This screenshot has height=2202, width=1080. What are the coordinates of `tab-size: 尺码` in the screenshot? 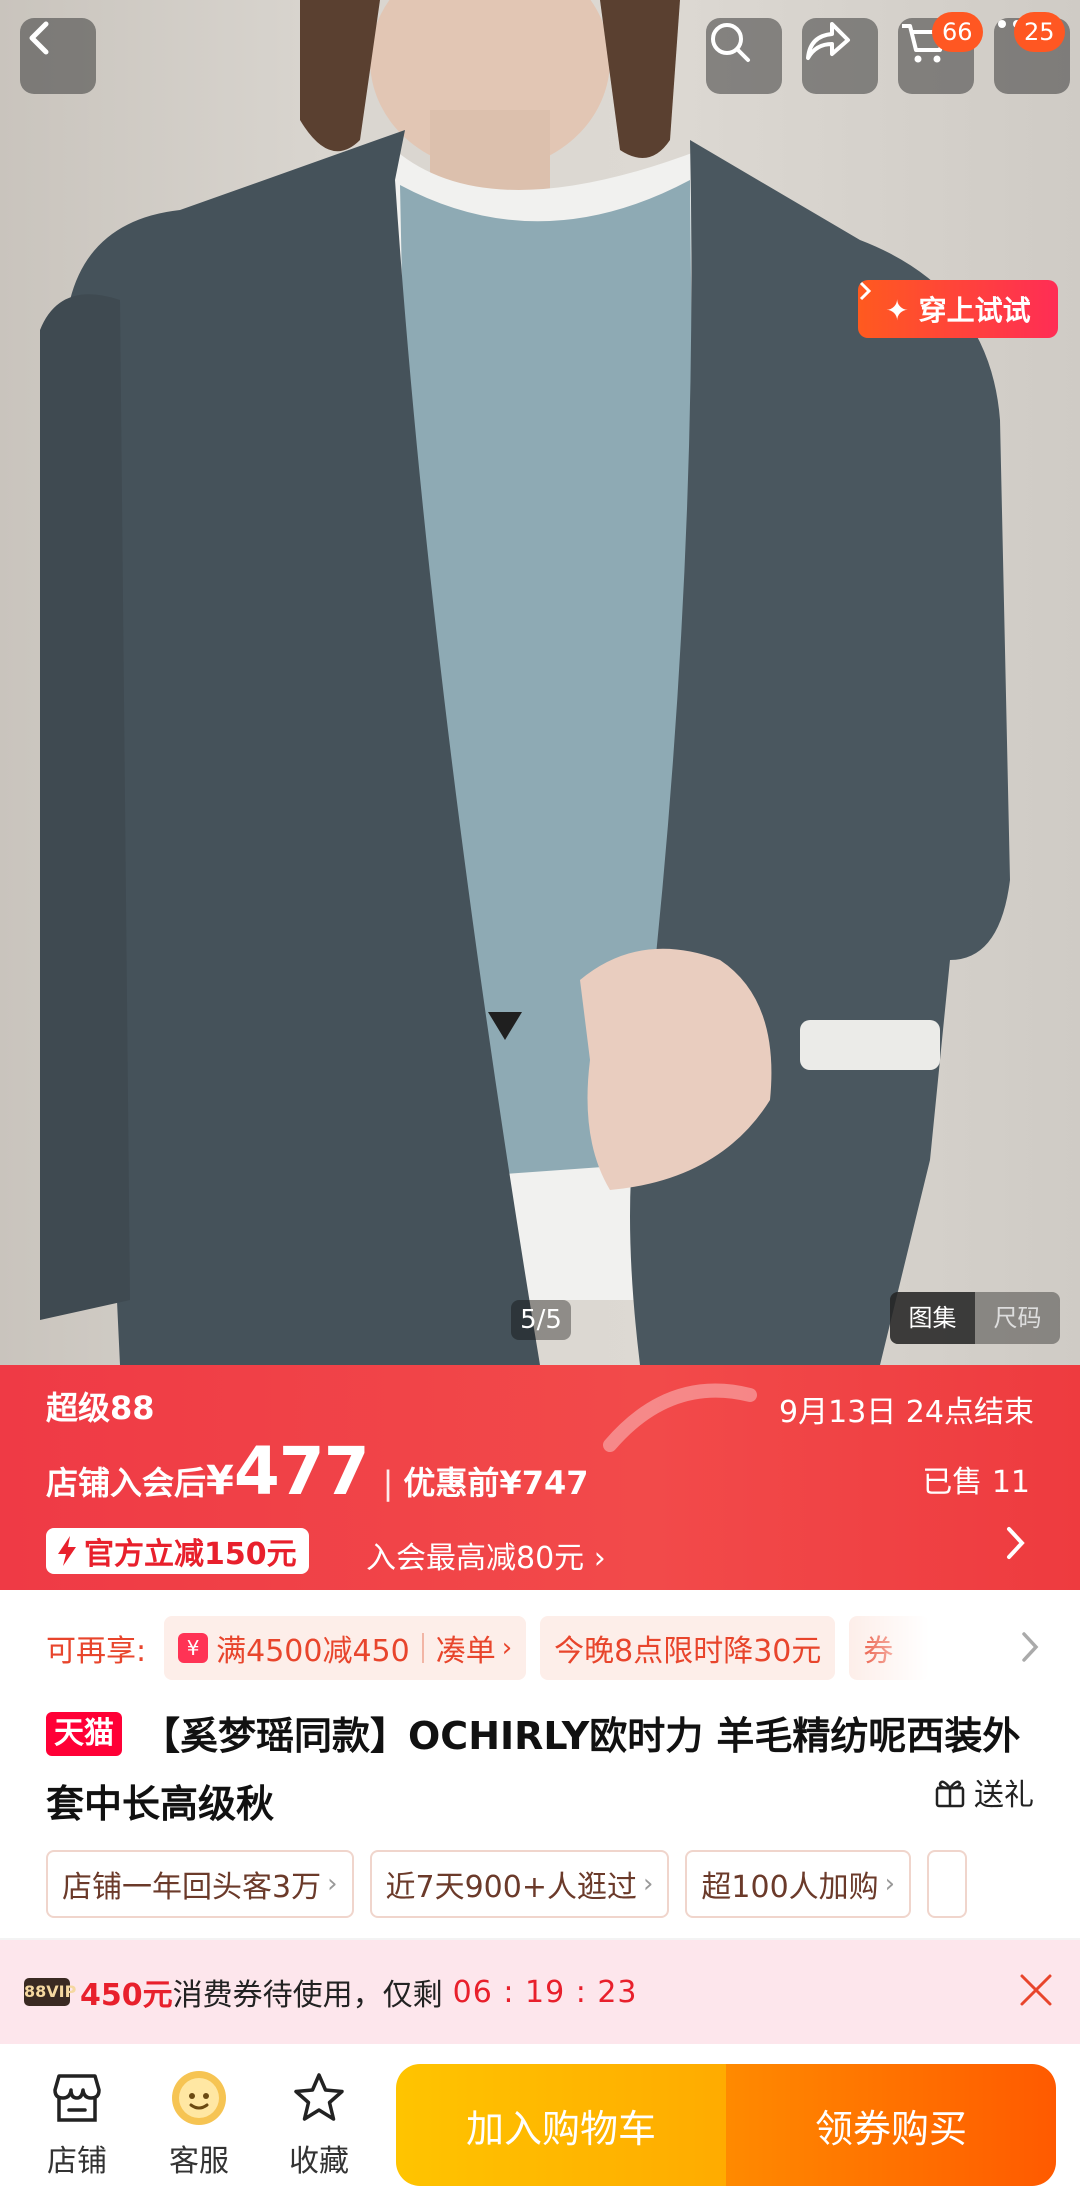 It's located at (1017, 1318).